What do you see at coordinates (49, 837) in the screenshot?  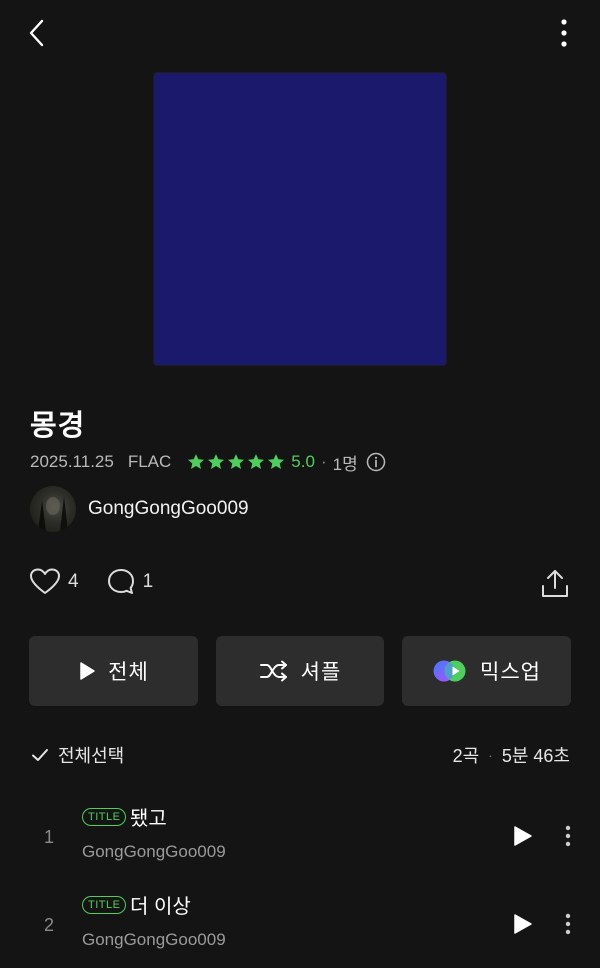 I see `track-number: 1` at bounding box center [49, 837].